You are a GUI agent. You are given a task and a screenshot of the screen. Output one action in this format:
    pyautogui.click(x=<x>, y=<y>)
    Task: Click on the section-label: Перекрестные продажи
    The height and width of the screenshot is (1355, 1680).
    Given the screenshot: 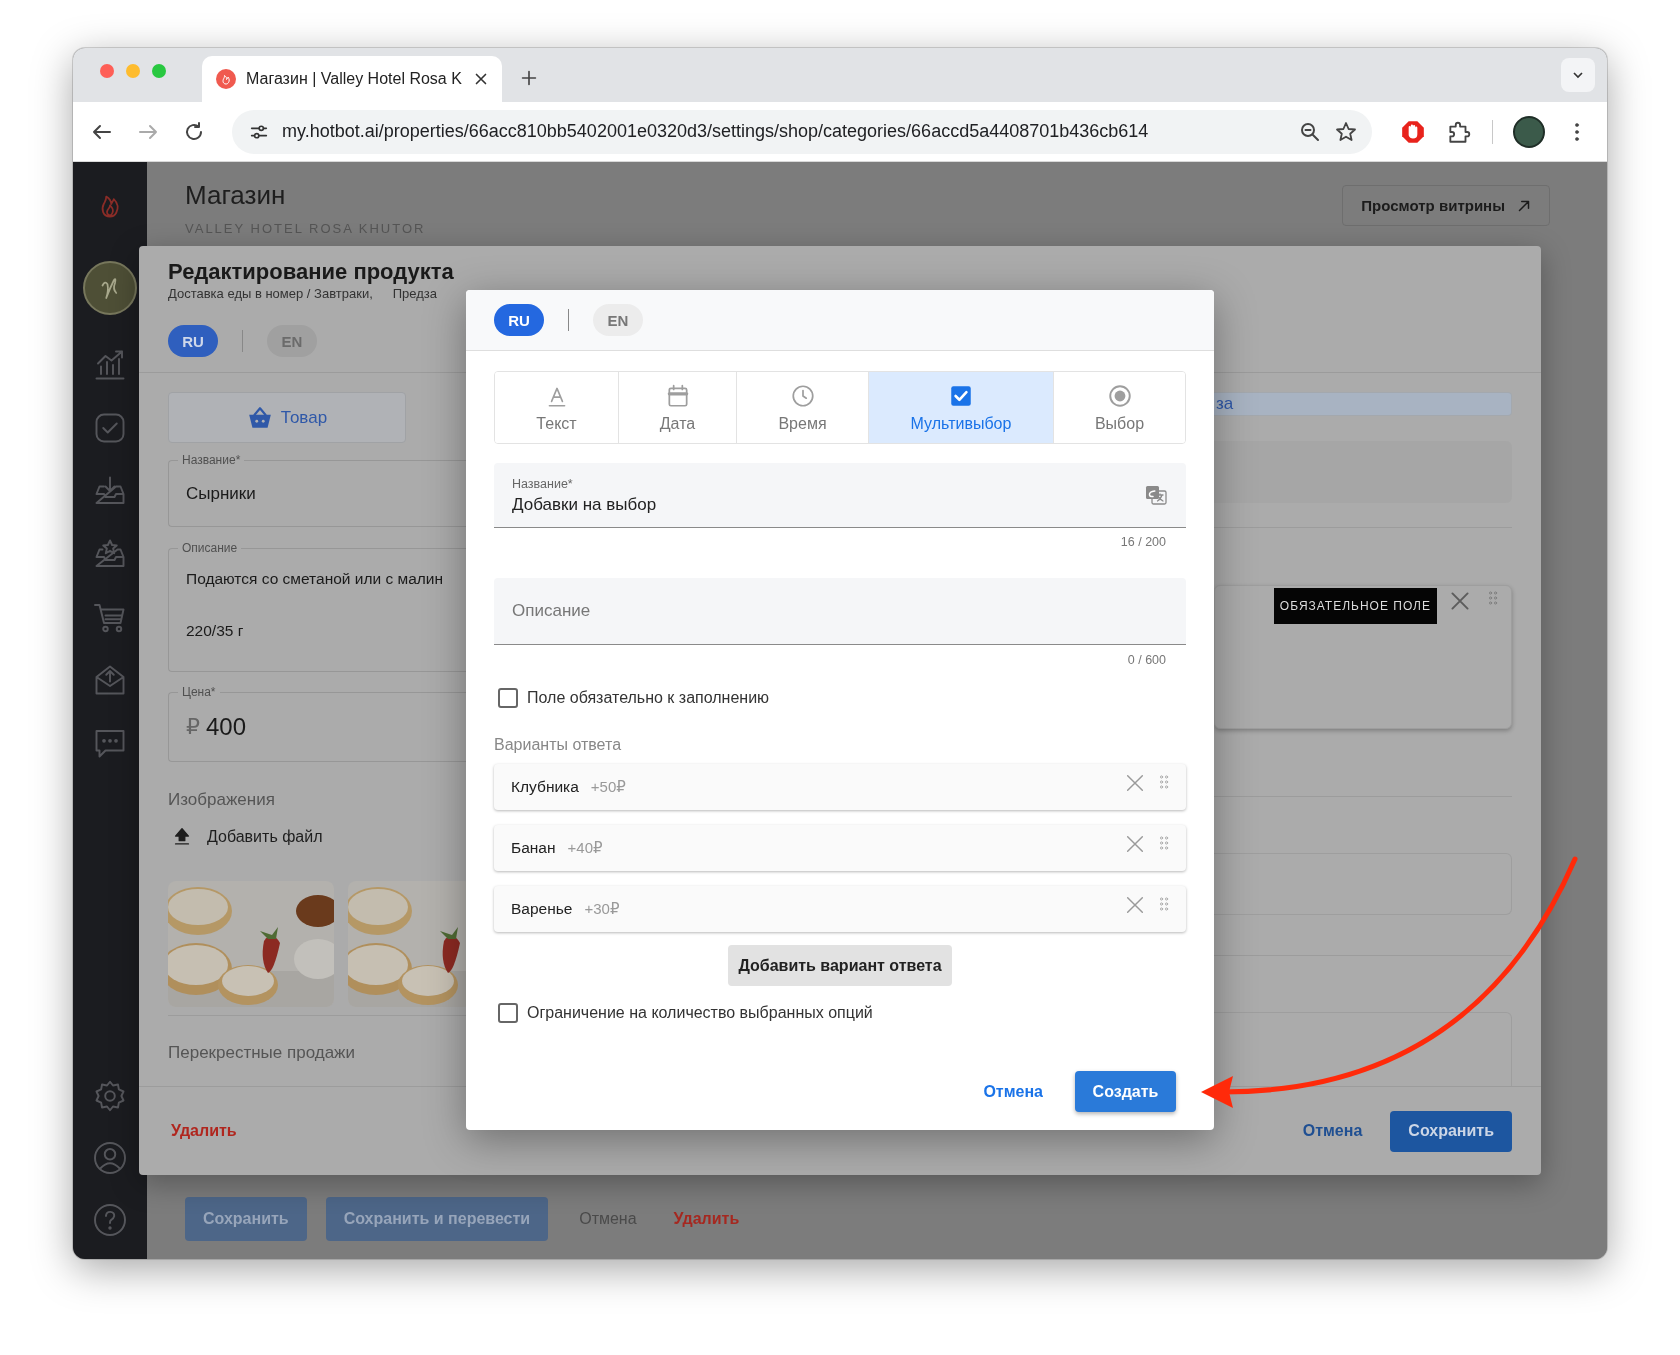 What is the action you would take?
    pyautogui.click(x=262, y=1053)
    